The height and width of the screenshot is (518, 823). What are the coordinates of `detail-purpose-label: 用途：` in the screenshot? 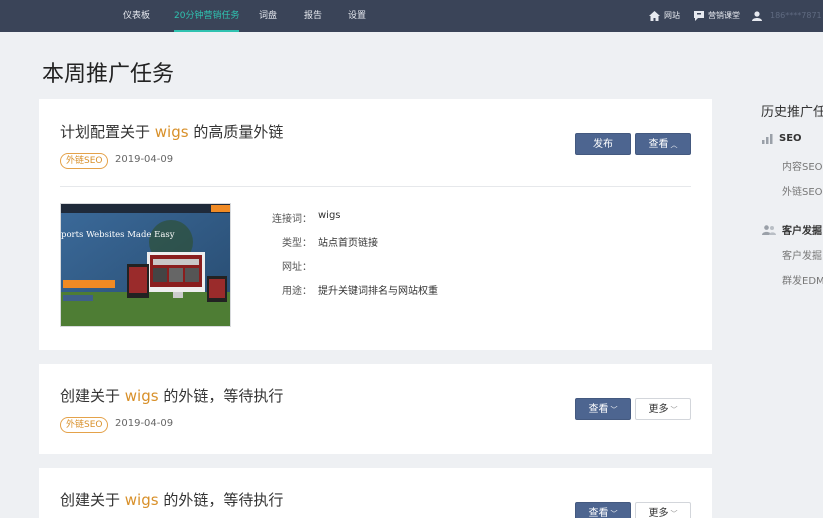 It's located at (297, 291).